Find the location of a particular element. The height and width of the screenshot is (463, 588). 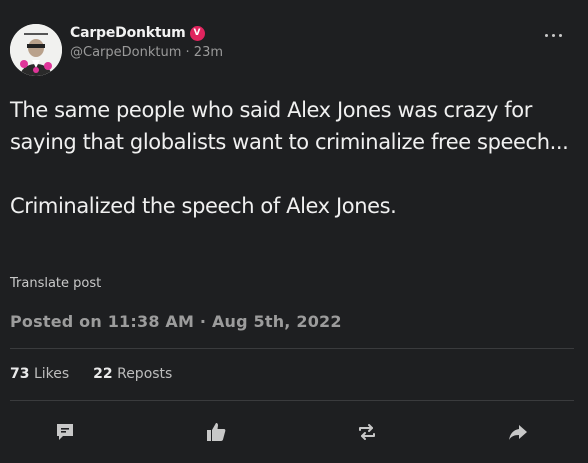

likes-stat: 73 Likes is located at coordinates (39, 374).